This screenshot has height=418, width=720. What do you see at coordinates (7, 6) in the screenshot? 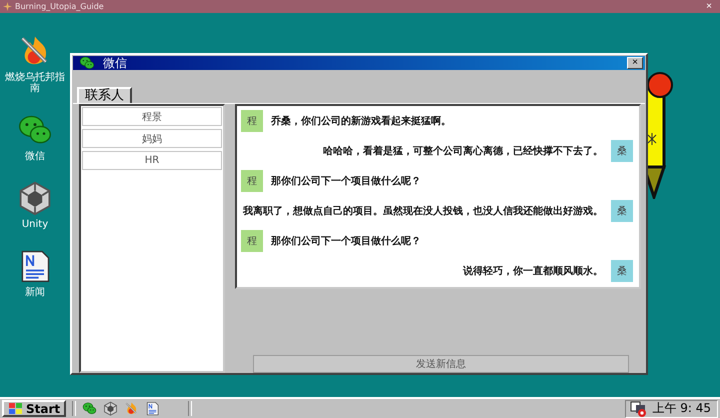
I see `app-logo-icon` at bounding box center [7, 6].